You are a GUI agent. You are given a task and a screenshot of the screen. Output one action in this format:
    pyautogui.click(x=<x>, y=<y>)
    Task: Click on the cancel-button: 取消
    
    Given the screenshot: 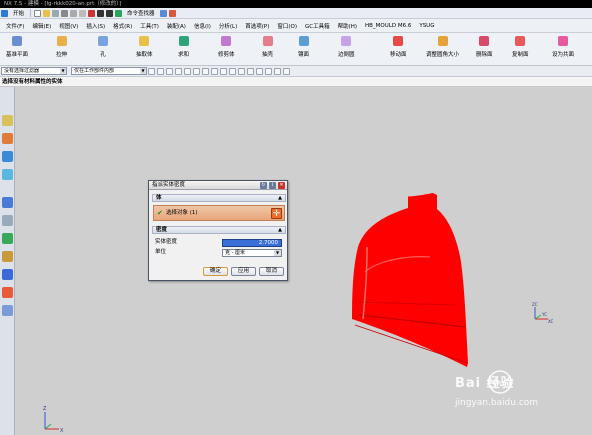 What is the action you would take?
    pyautogui.click(x=271, y=271)
    